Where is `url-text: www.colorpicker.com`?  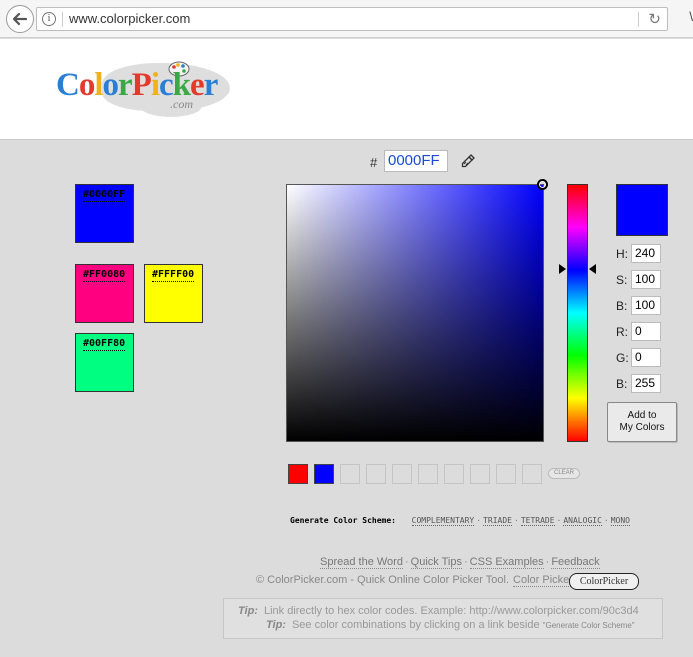 url-text: www.colorpicker.com is located at coordinates (129, 18).